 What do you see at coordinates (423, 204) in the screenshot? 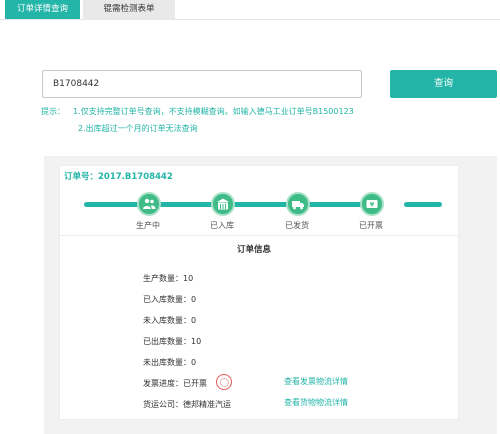
I see `progress-track-tail` at bounding box center [423, 204].